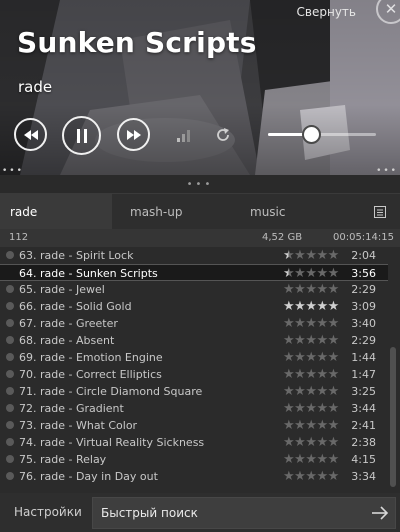 This screenshot has width=400, height=532. Describe the element at coordinates (30, 134) in the screenshot. I see `previous-track-button` at that location.